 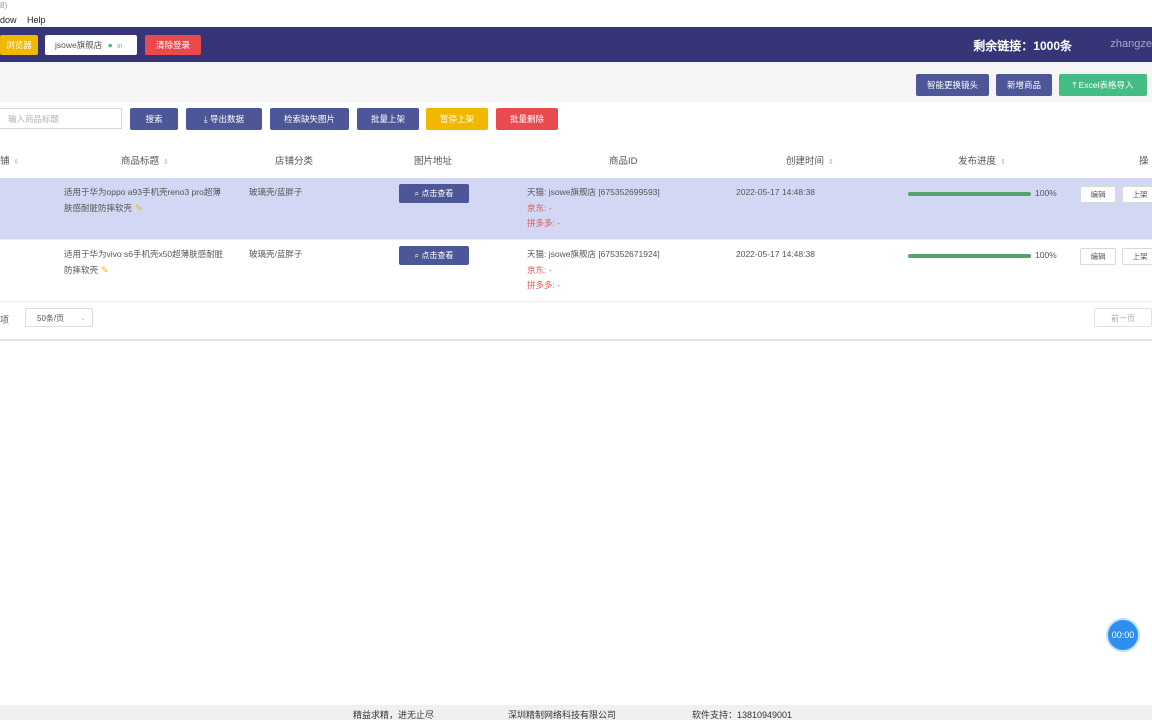 What do you see at coordinates (51, 318) in the screenshot?
I see `page-size-value: 50条/页` at bounding box center [51, 318].